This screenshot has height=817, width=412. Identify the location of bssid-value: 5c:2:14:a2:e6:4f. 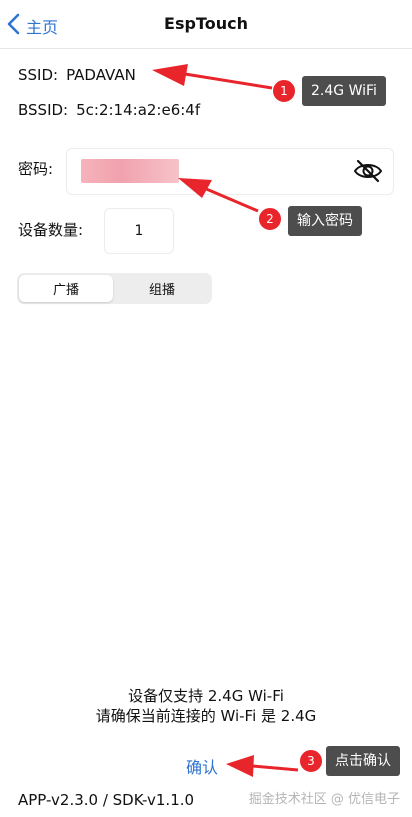
(138, 110).